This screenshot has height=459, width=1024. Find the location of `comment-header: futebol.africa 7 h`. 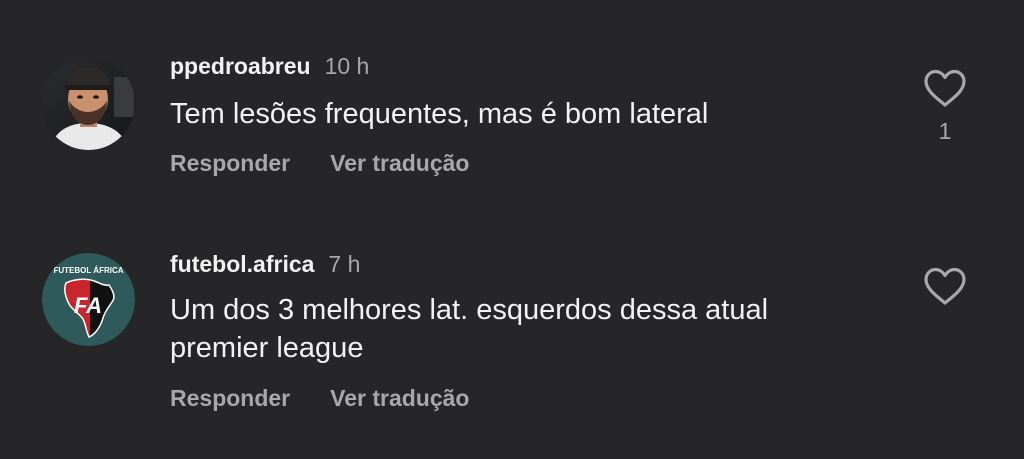

comment-header: futebol.africa 7 h is located at coordinates (265, 264).